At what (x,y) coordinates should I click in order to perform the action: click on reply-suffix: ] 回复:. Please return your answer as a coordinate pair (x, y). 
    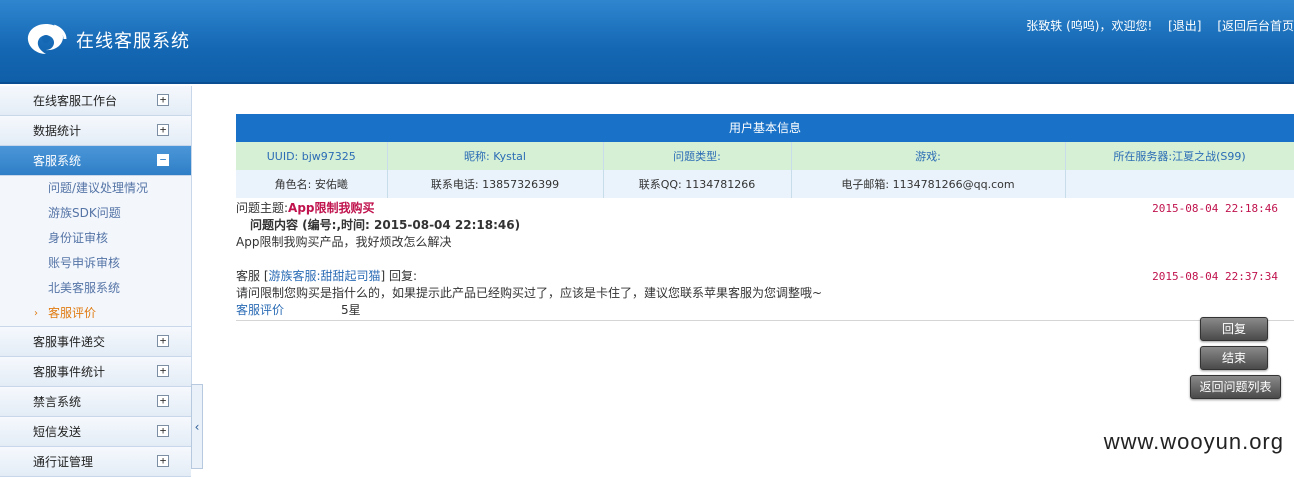
    Looking at the image, I should click on (399, 276).